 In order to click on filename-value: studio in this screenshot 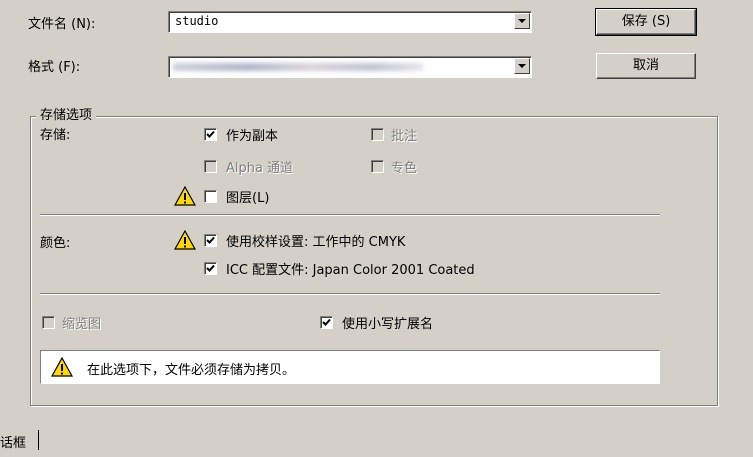, I will do `click(196, 21)`.